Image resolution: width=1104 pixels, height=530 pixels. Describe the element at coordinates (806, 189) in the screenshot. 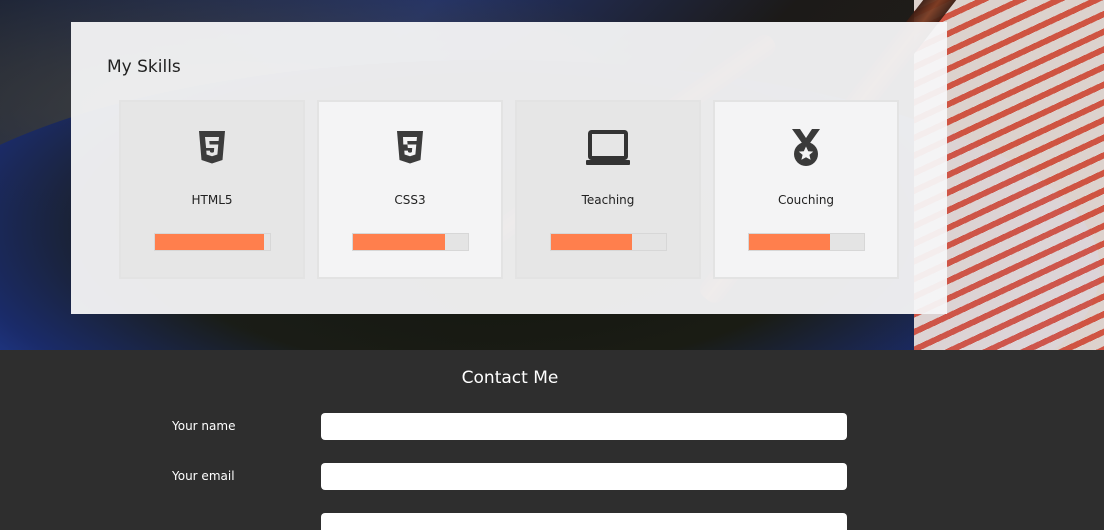

I see `skill-card-couching: Couching` at that location.